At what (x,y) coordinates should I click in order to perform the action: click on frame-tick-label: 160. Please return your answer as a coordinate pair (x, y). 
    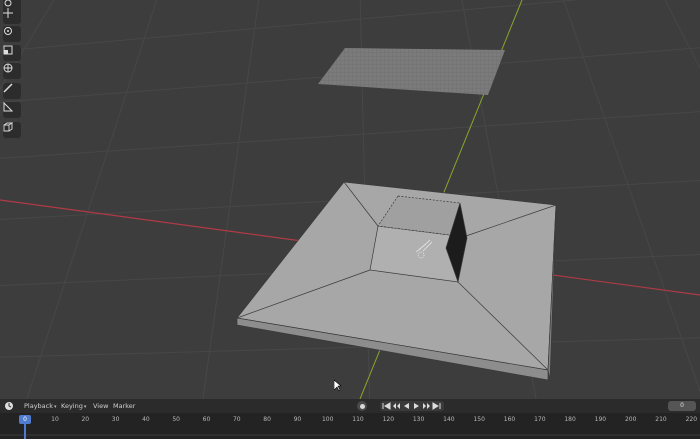
    Looking at the image, I should click on (509, 419).